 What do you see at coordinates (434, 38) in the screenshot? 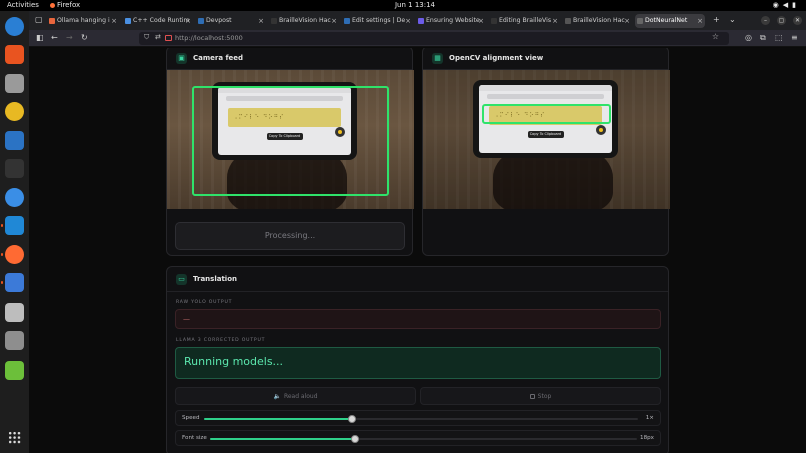
I see `url-bar: ⛉ ⇄ http://localhost:5000 ☆` at bounding box center [434, 38].